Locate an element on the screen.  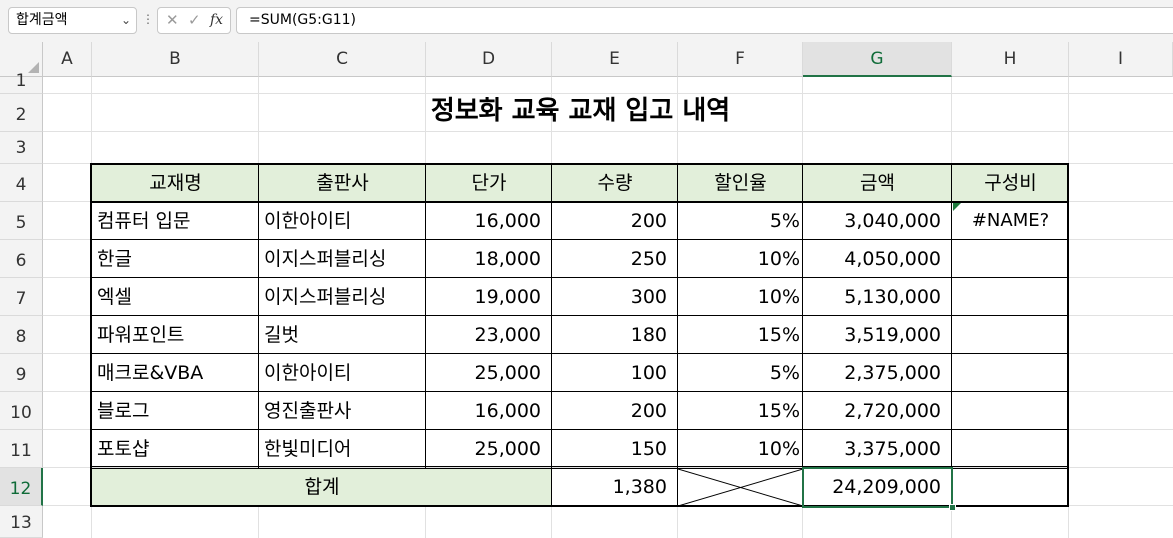
chevron-down-icon: ⌄ is located at coordinates (126, 20).